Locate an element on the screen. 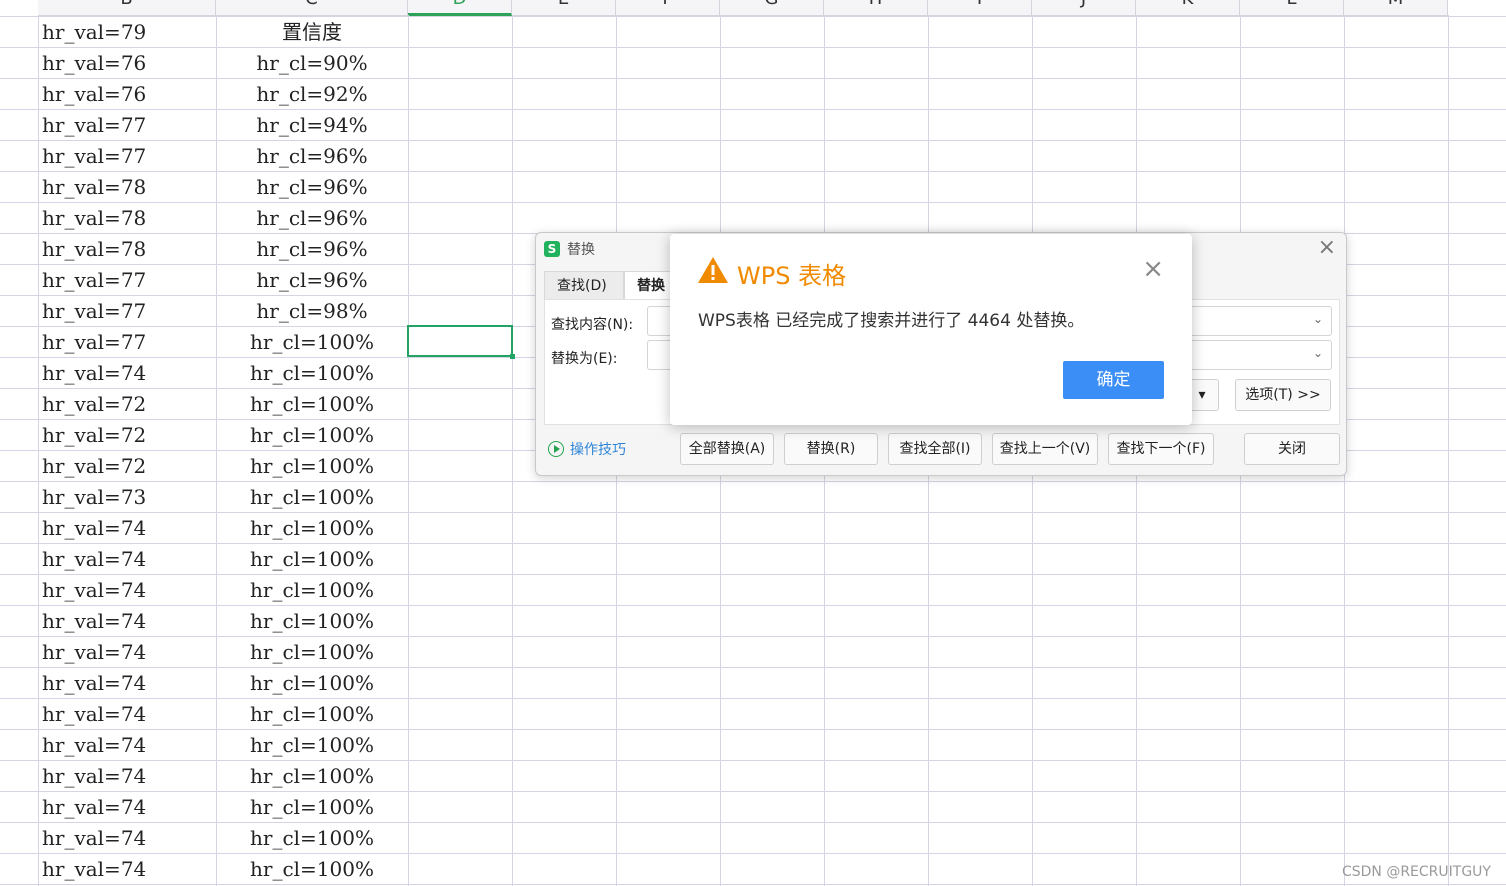 The image size is (1506, 886). cell-b: hr_val=73 is located at coordinates (128, 497).